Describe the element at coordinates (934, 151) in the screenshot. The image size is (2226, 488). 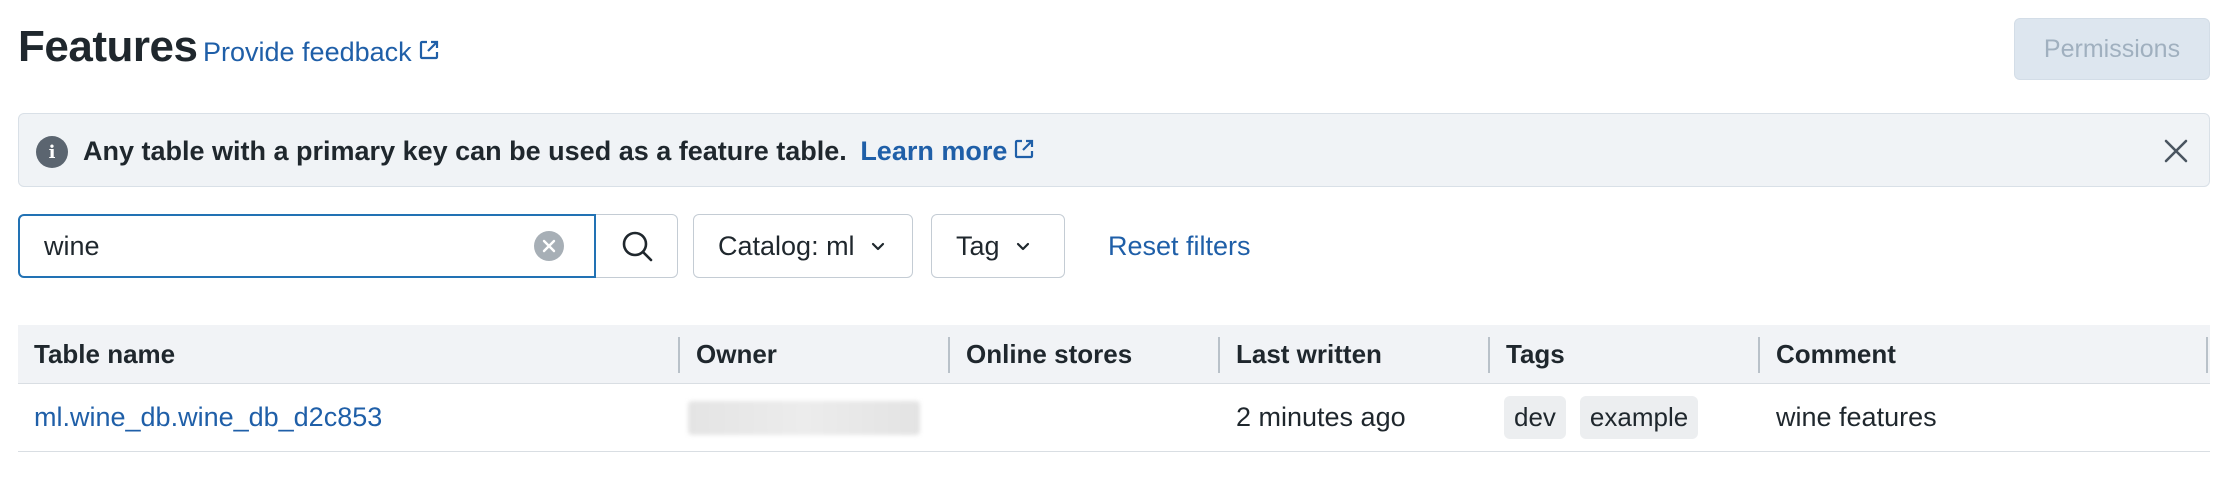
I see `learn-more-label: Learn more` at that location.